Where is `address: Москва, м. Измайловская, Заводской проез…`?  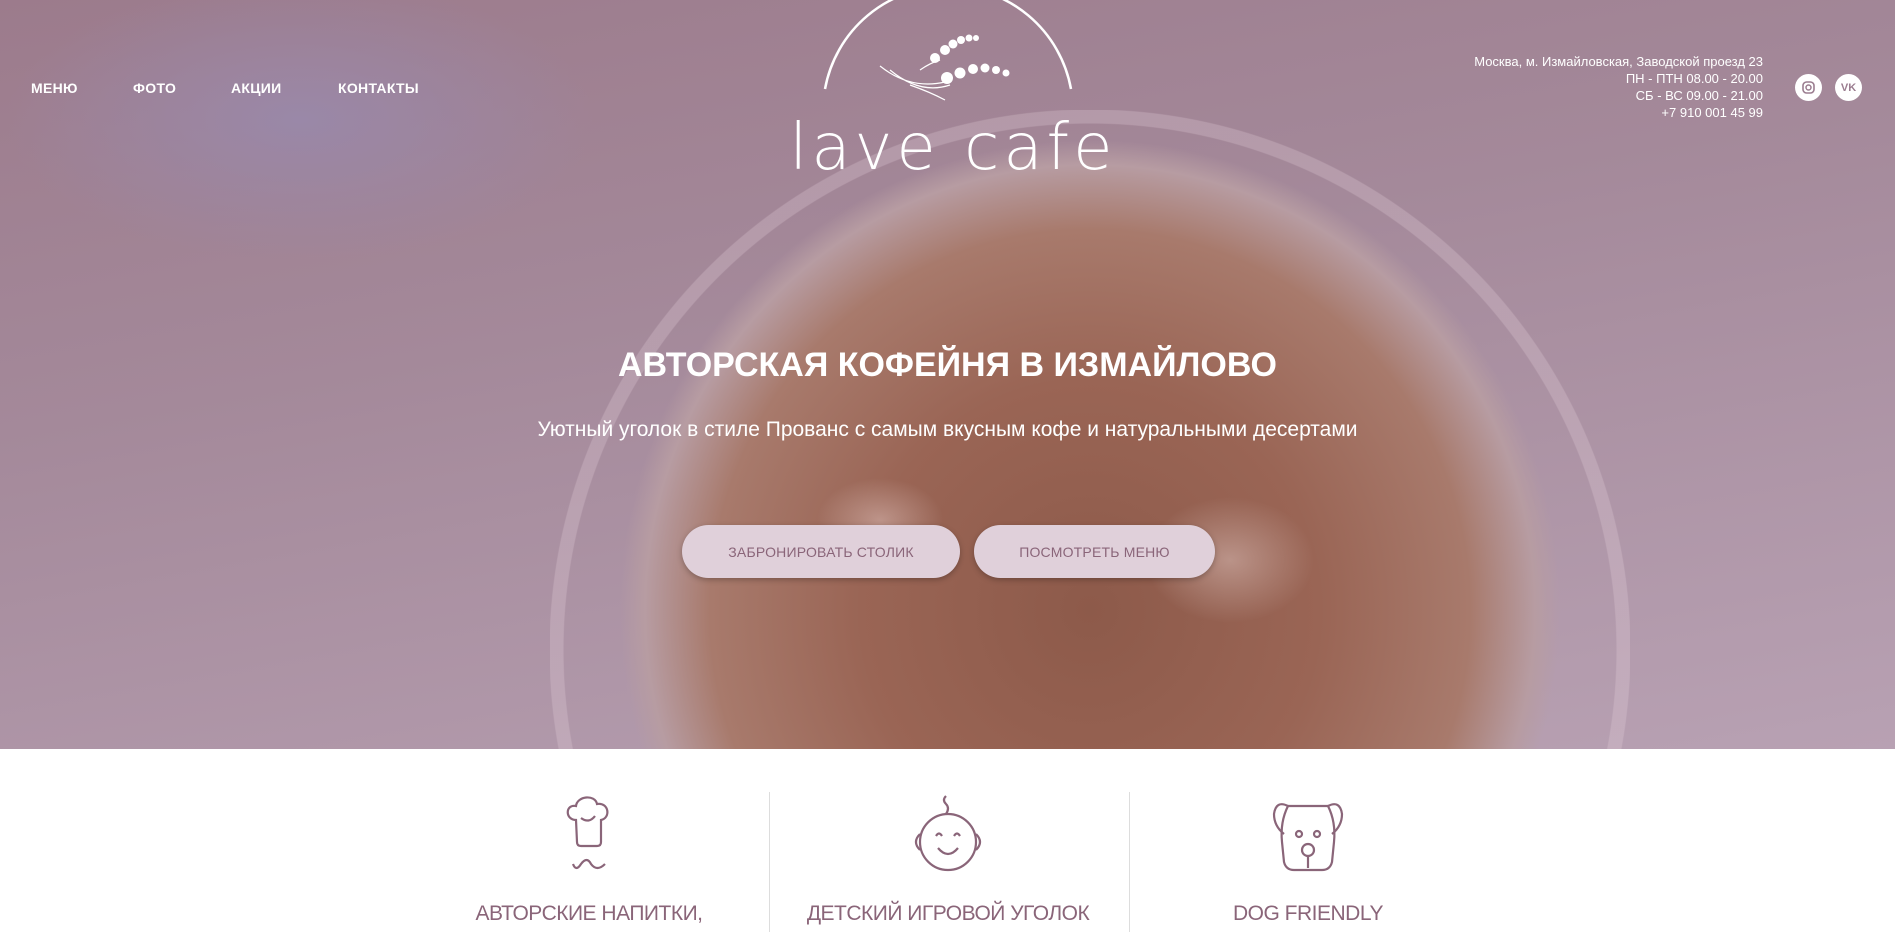
address: Москва, м. Измайловская, Заводской проез… is located at coordinates (1618, 61).